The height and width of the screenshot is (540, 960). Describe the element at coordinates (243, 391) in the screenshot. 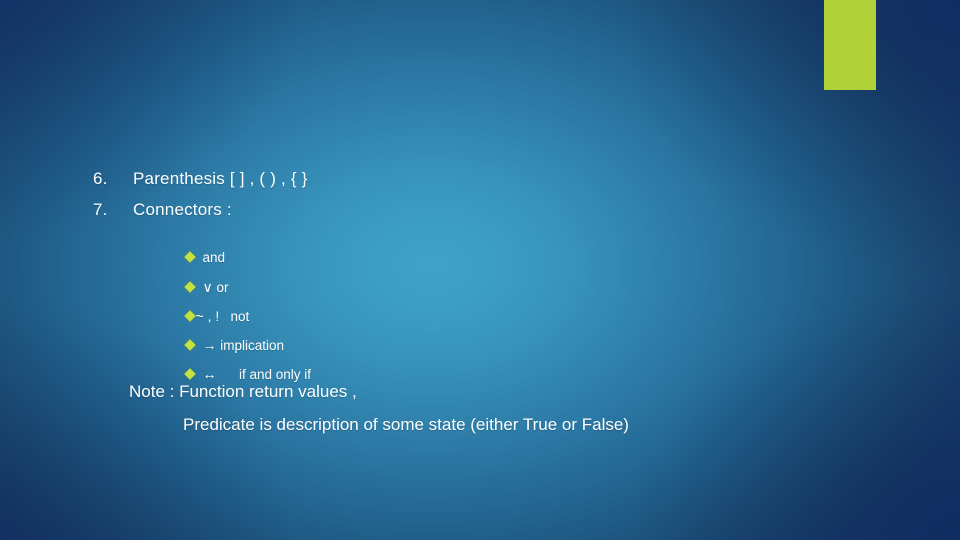

I see `note-line-function-return: Note : Function return values ,` at that location.